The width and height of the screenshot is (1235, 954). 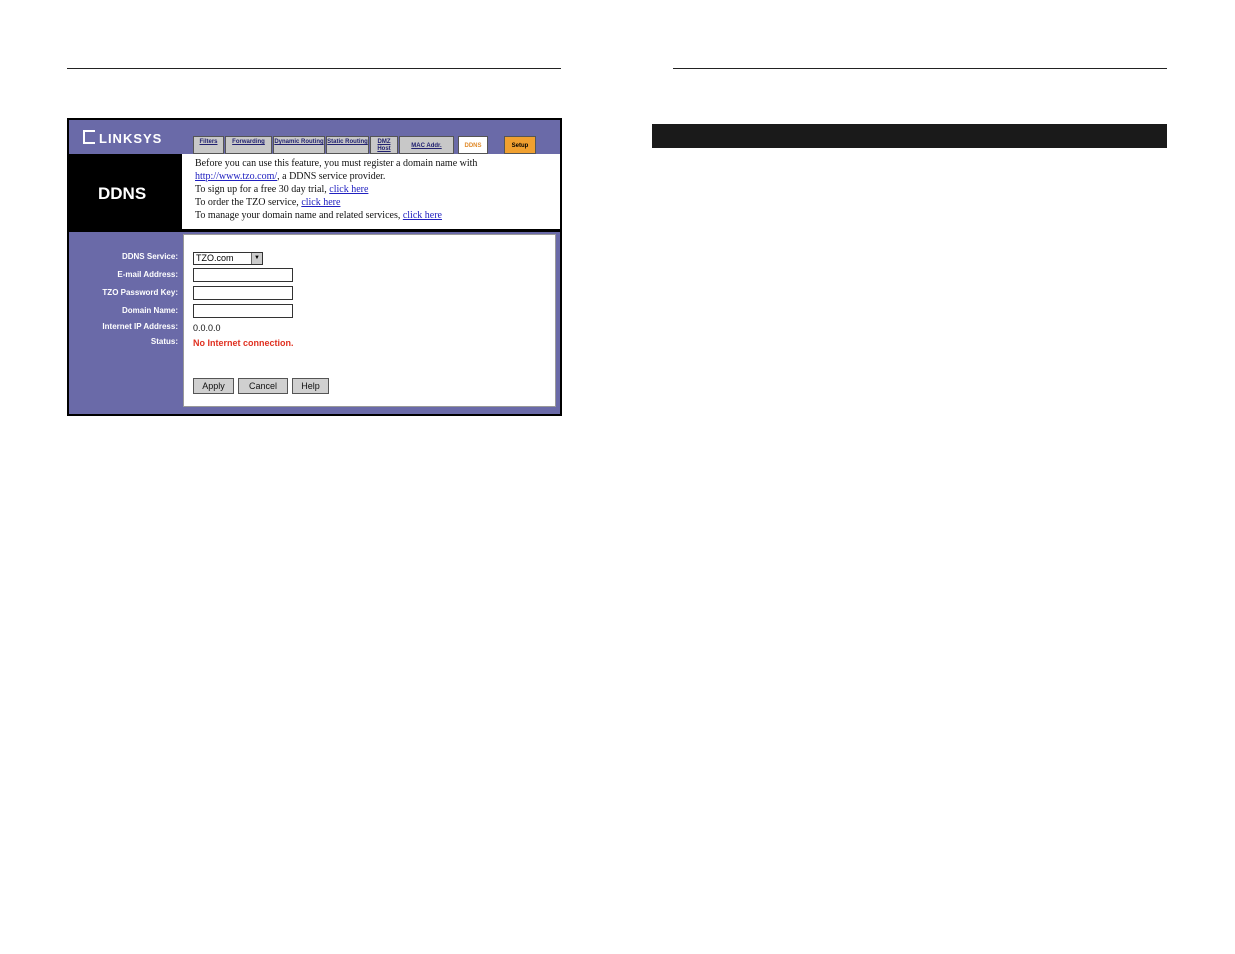 I want to click on page-title-box: DDNS, so click(x=125, y=191).